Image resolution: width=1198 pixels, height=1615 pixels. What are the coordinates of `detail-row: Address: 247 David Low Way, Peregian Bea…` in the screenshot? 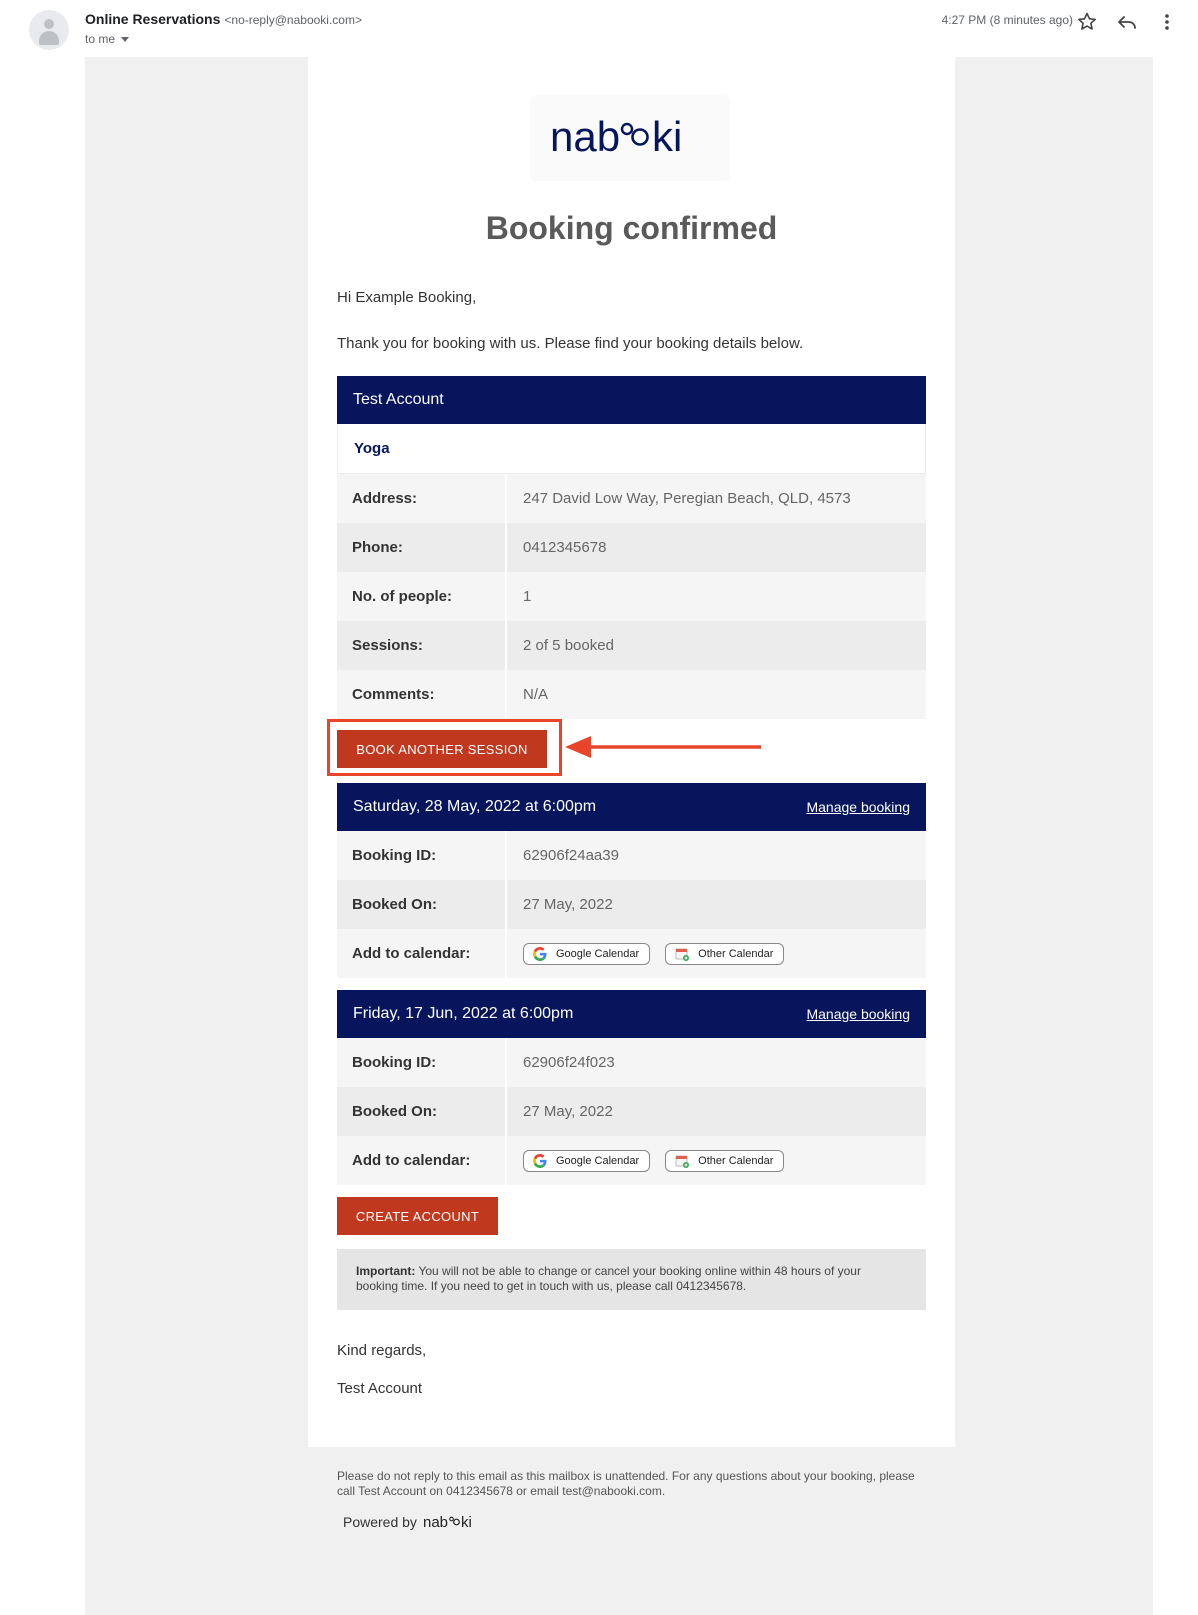 It's located at (631, 498).